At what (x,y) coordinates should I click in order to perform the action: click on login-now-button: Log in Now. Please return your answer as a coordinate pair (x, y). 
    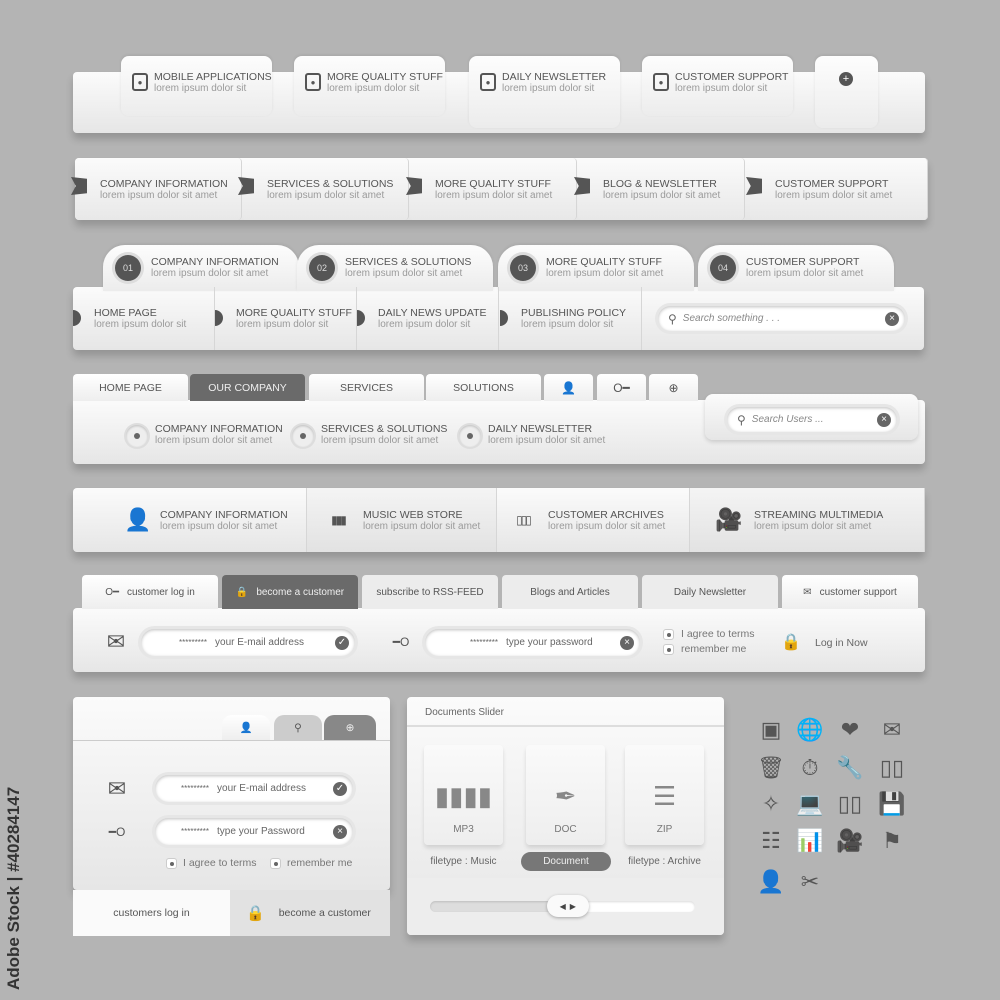
    Looking at the image, I should click on (841, 643).